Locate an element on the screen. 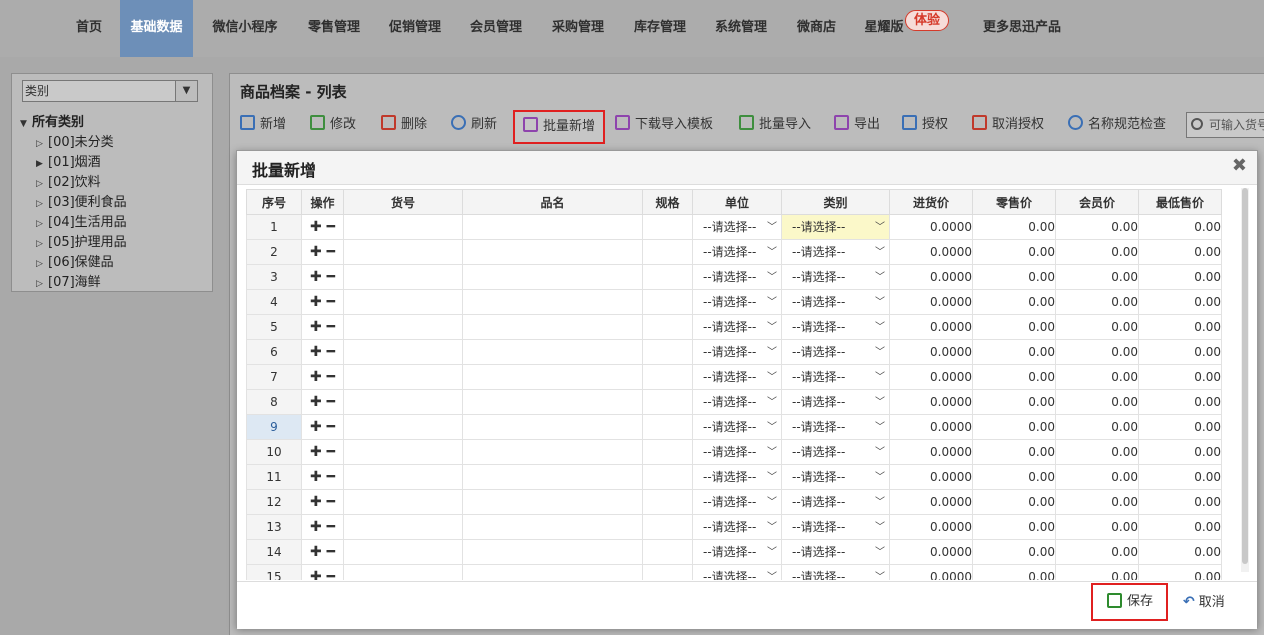 The width and height of the screenshot is (1264, 635). refresh-button: 刷新 is located at coordinates (474, 125).